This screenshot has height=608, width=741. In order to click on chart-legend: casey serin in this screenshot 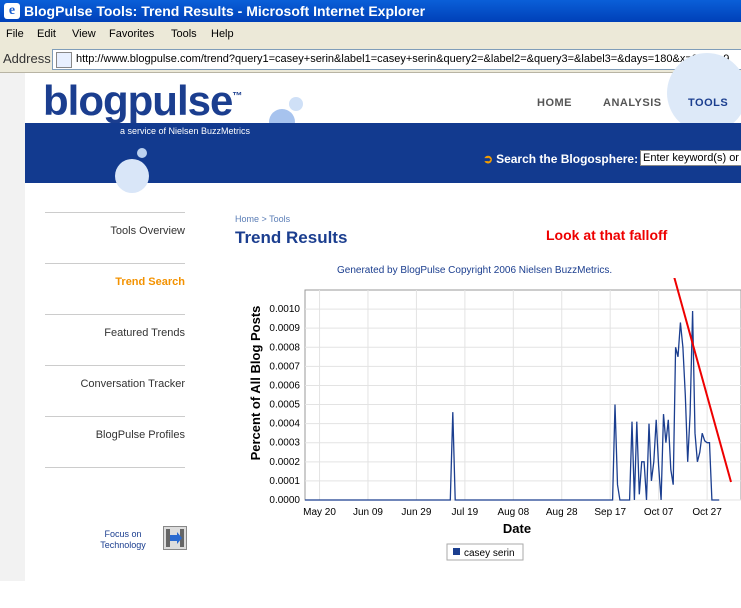, I will do `click(485, 552)`.